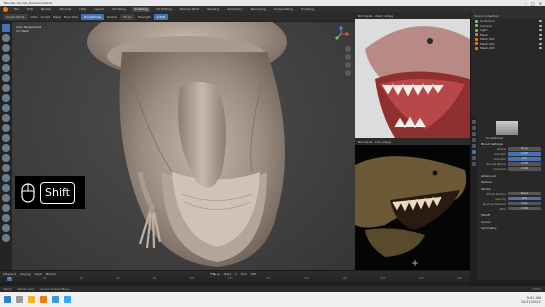  What do you see at coordinates (348, 49) in the screenshot?
I see `zoom-icon` at bounding box center [348, 49].